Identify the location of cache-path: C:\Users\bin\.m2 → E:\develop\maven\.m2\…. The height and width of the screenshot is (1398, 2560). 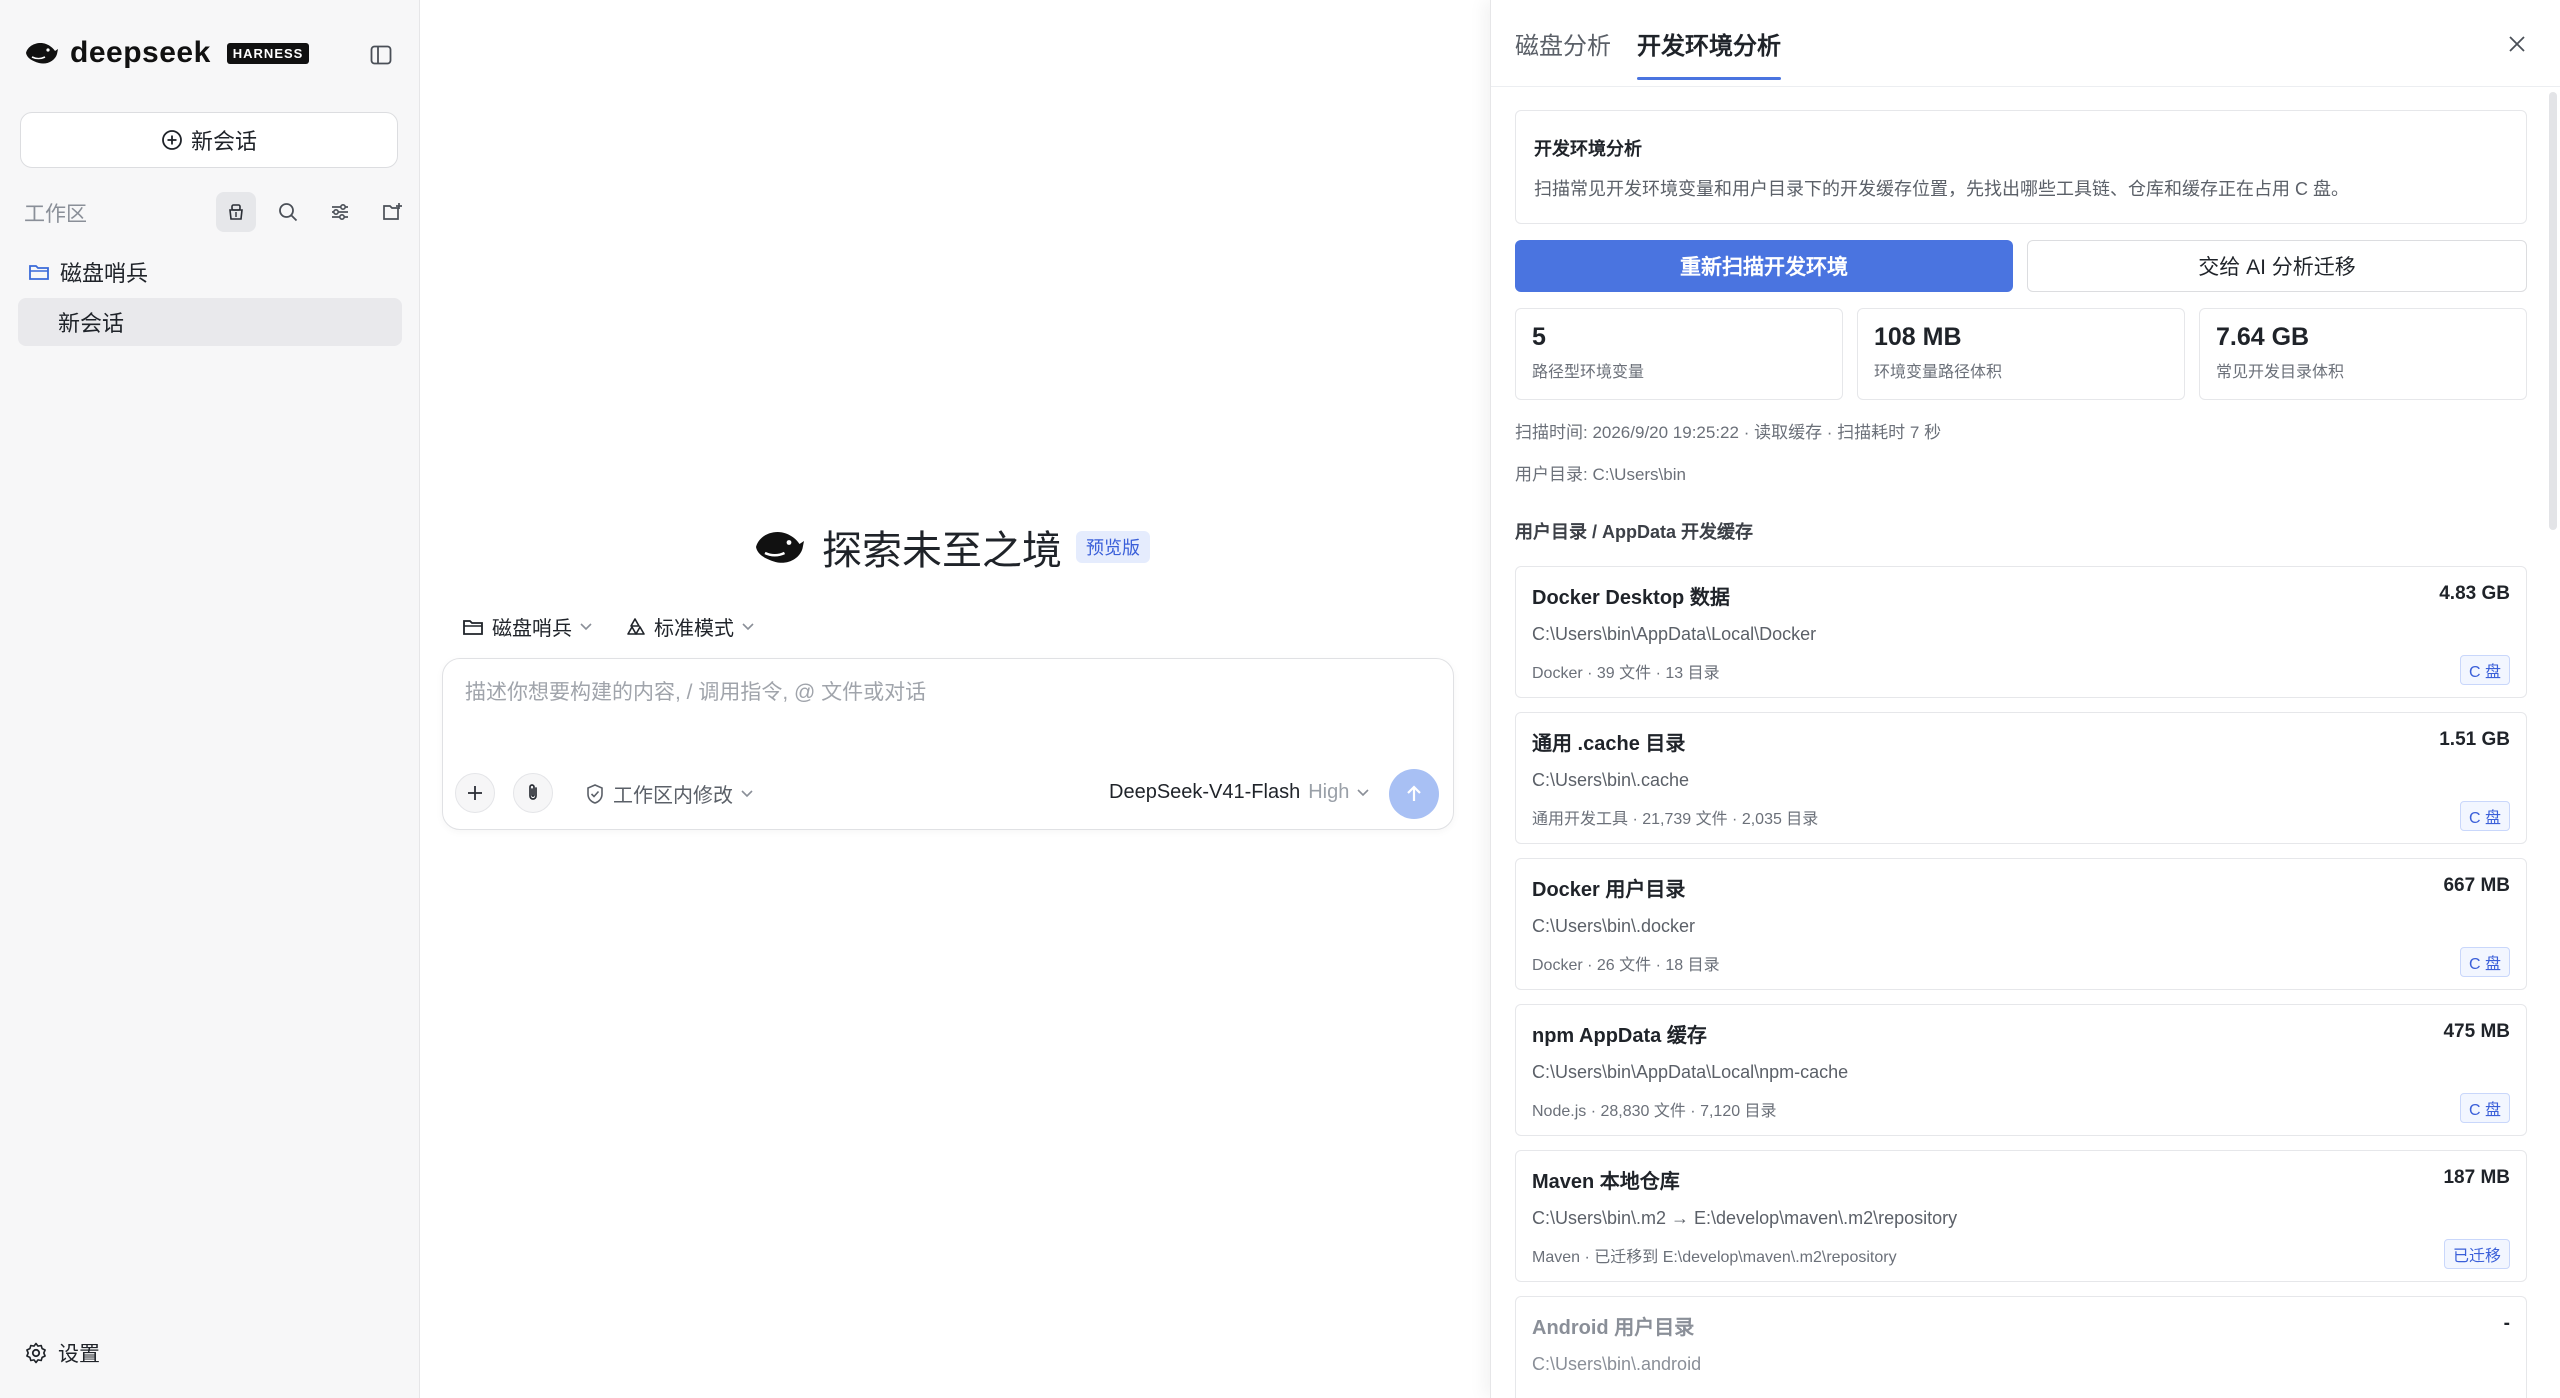
(1745, 1218).